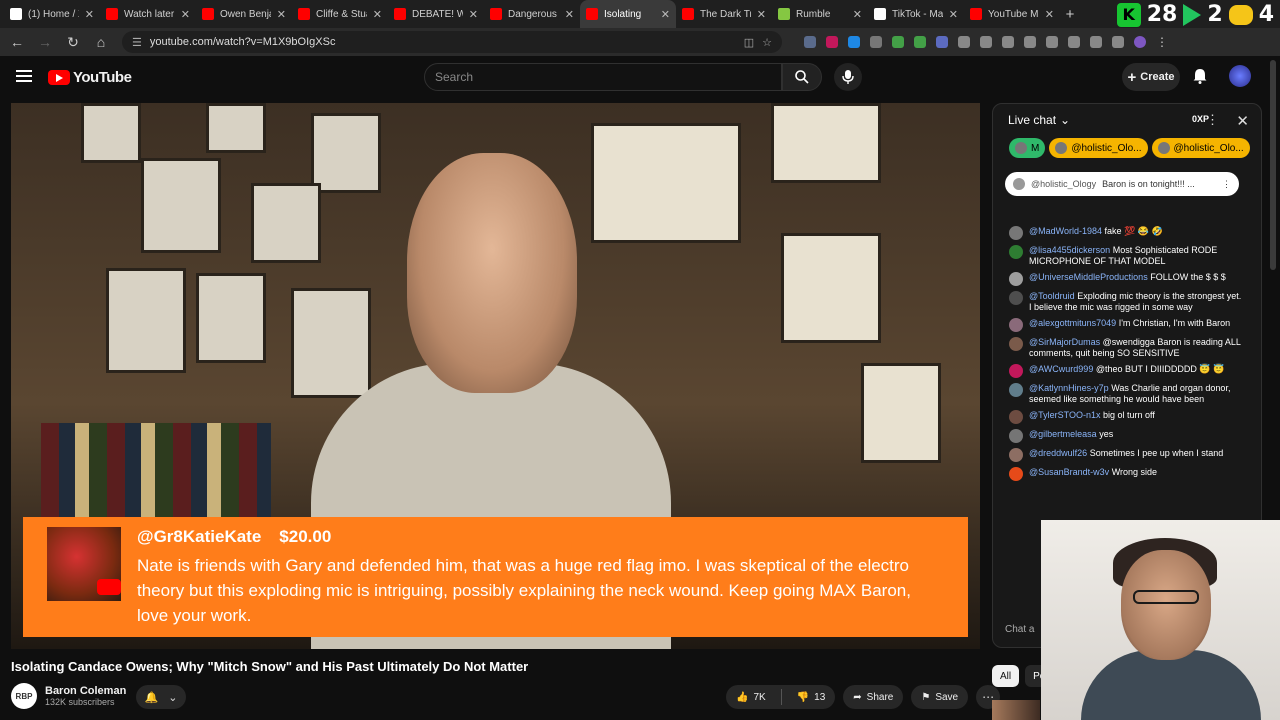  I want to click on close-icon: ✕, so click(1242, 121).